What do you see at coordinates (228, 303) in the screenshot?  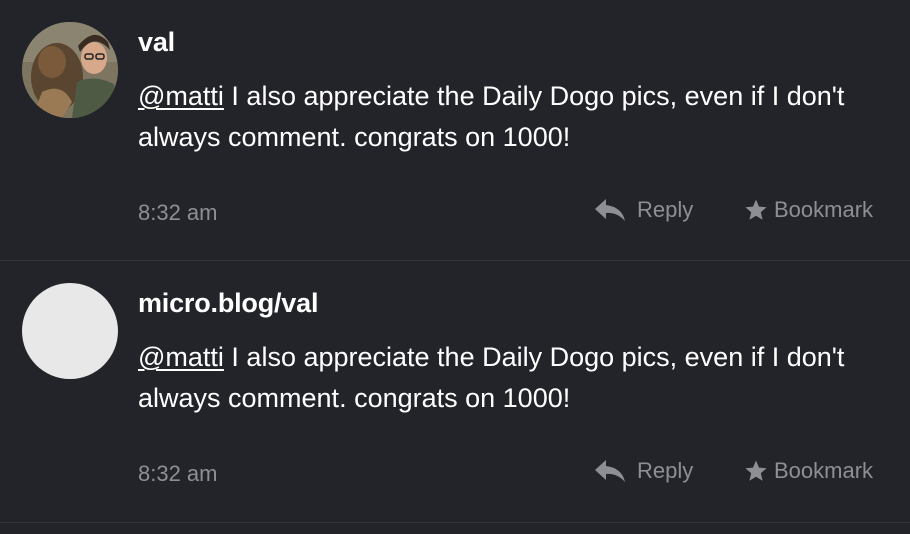 I see `username: micro.blog/val` at bounding box center [228, 303].